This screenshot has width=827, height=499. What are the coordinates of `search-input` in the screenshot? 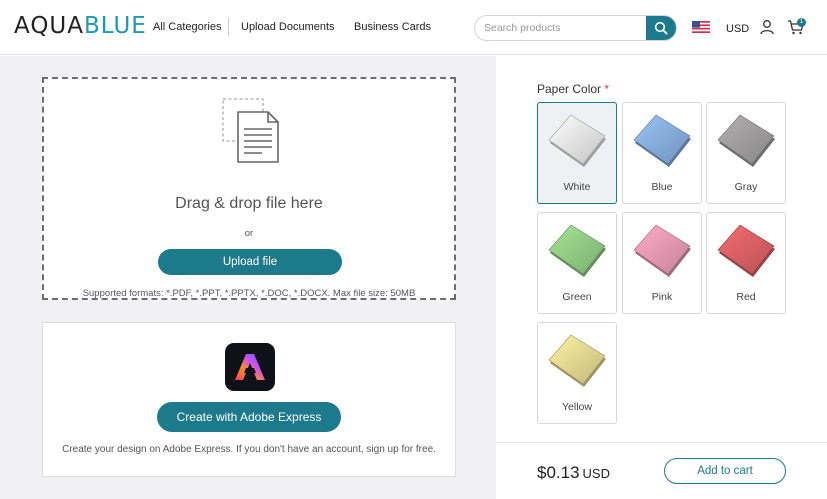 It's located at (561, 28).